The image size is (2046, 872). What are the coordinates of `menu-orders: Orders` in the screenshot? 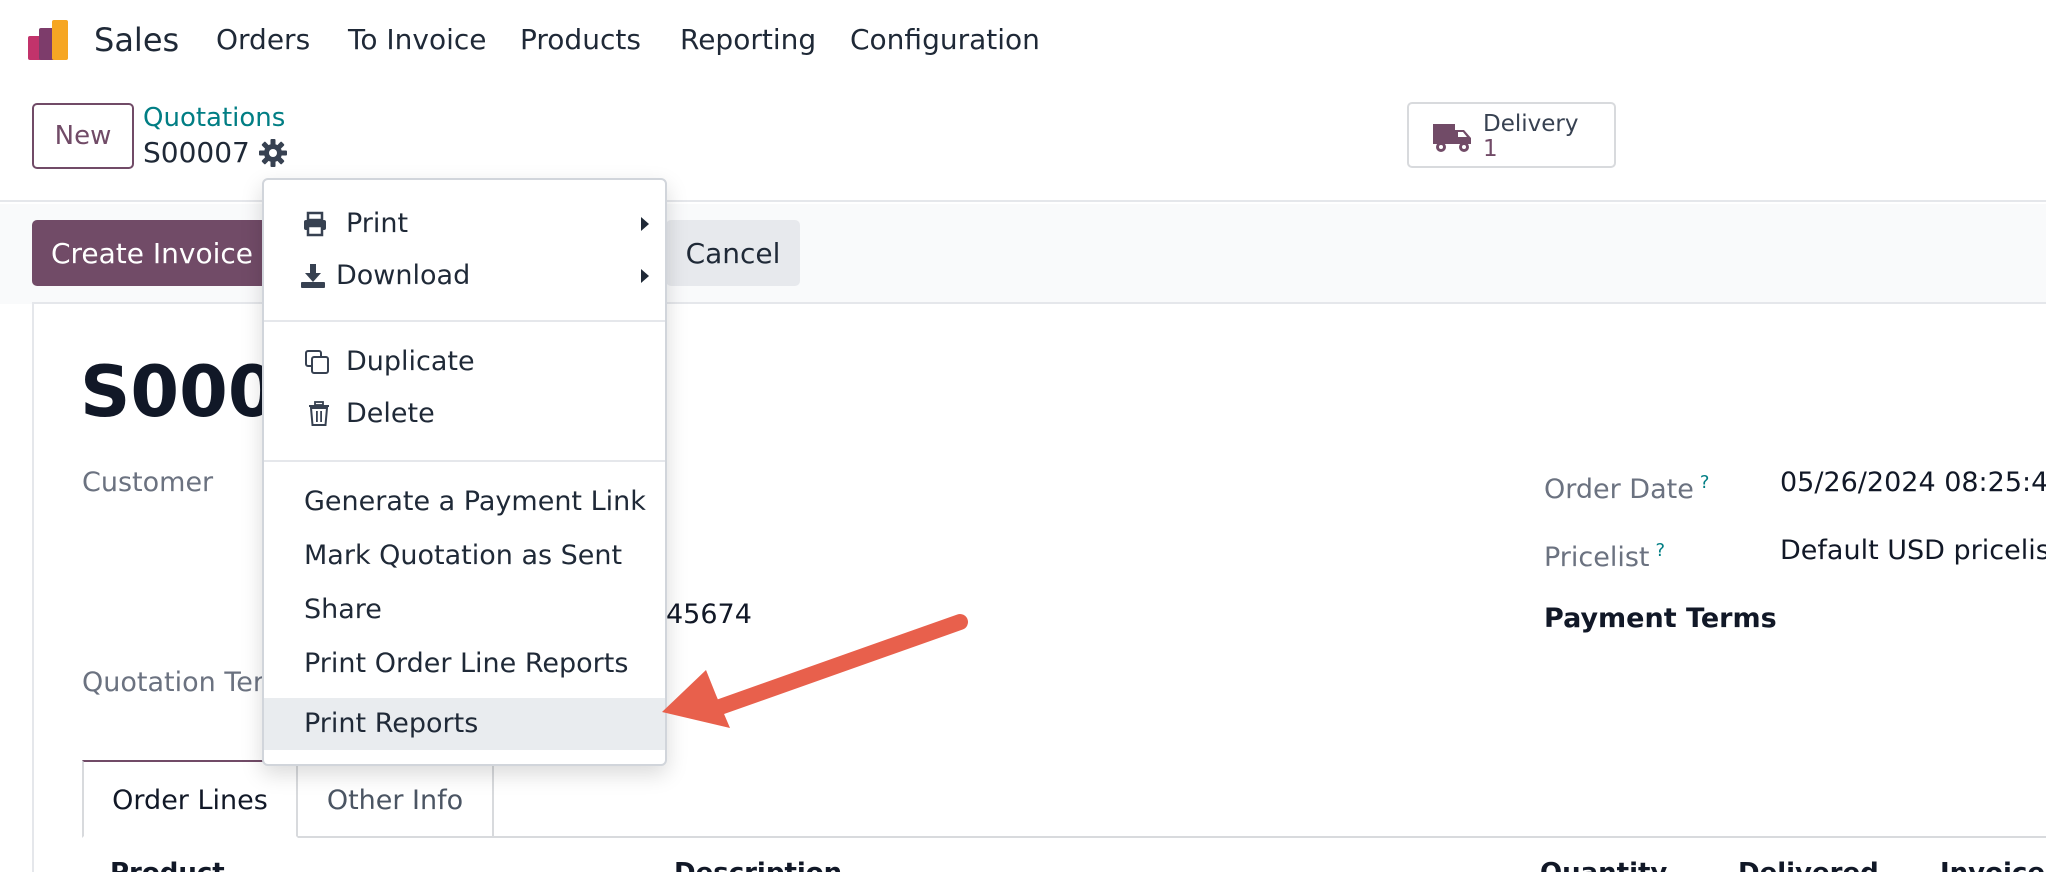 It's located at (263, 40).